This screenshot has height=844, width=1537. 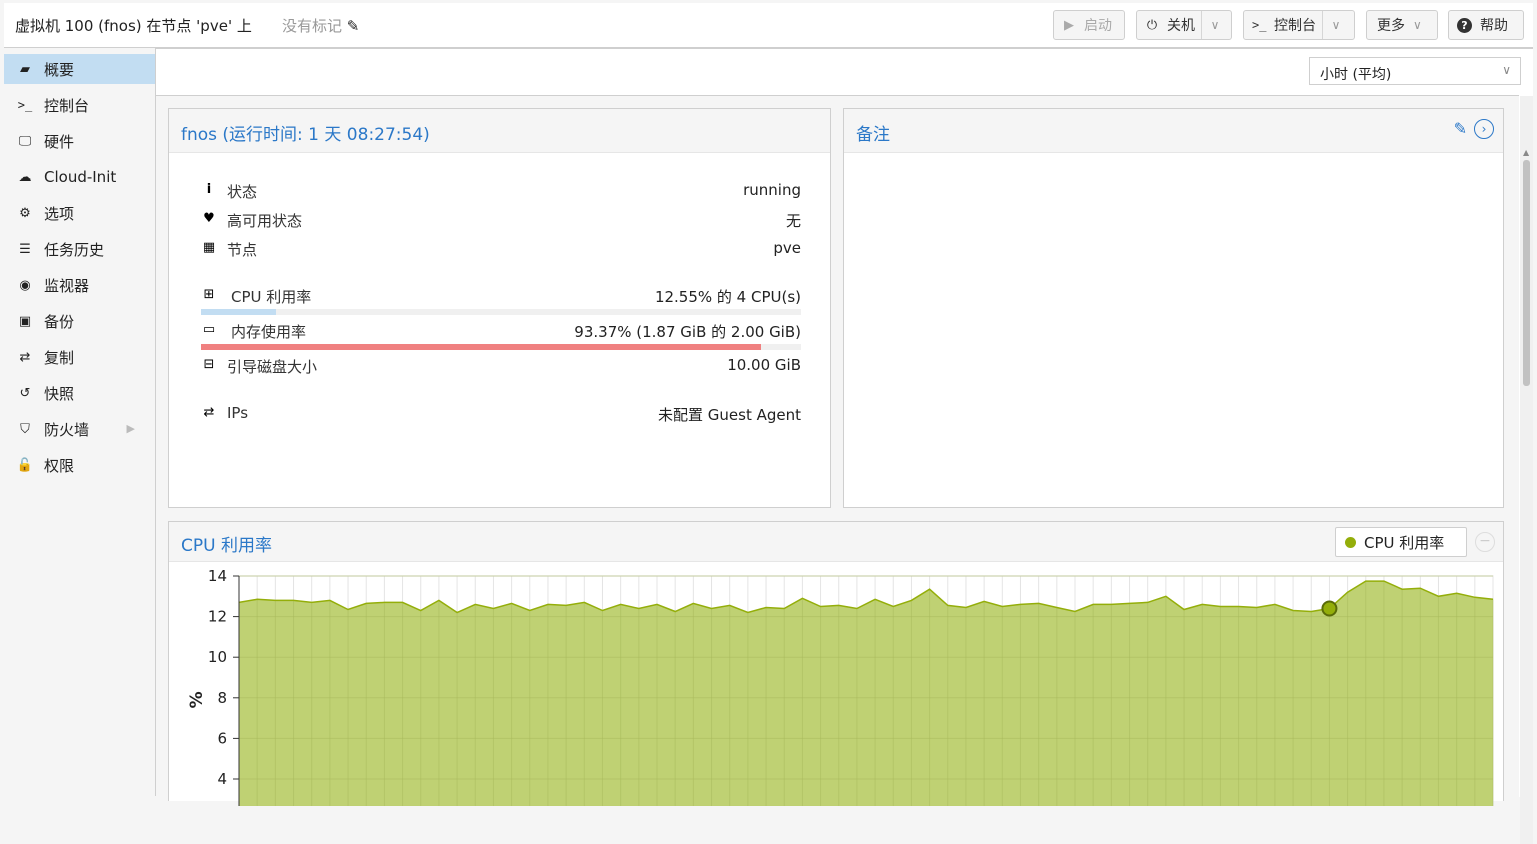 What do you see at coordinates (1295, 26) in the screenshot?
I see `console-button-label: 控制台` at bounding box center [1295, 26].